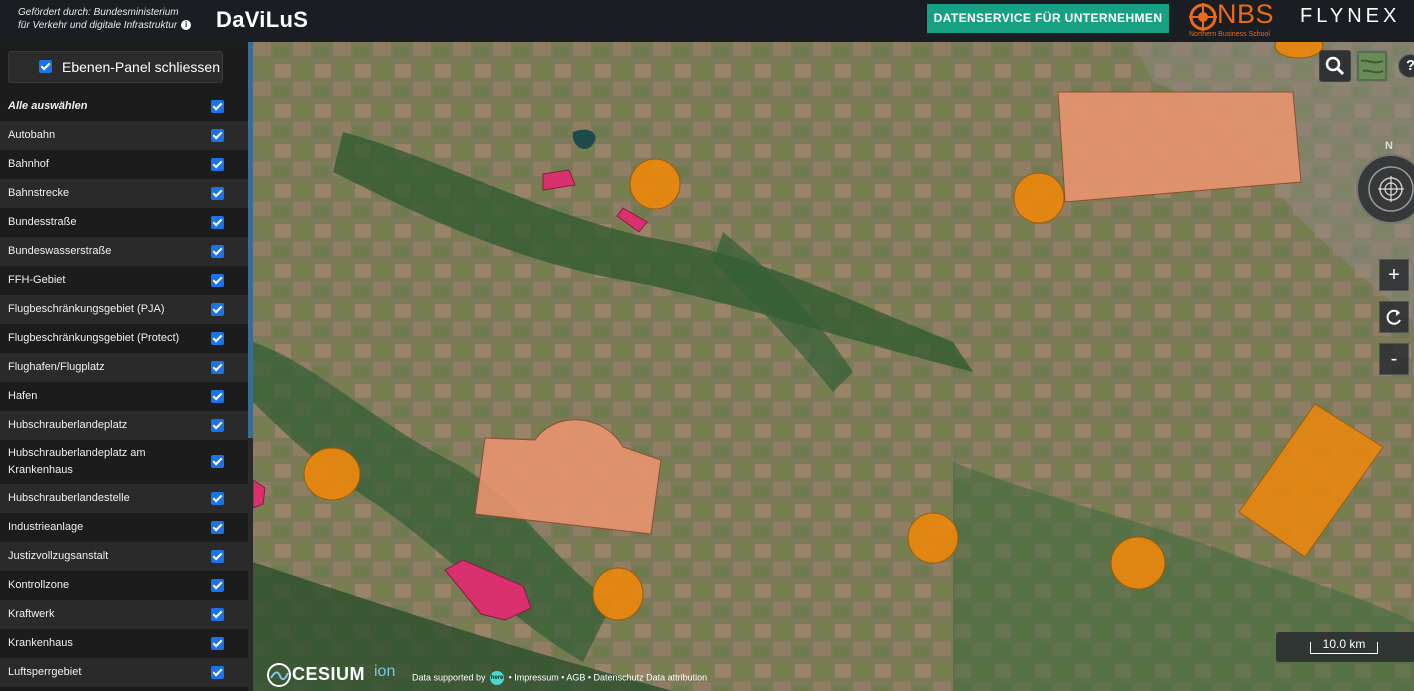  I want to click on reset-view-icon, so click(1393, 317).